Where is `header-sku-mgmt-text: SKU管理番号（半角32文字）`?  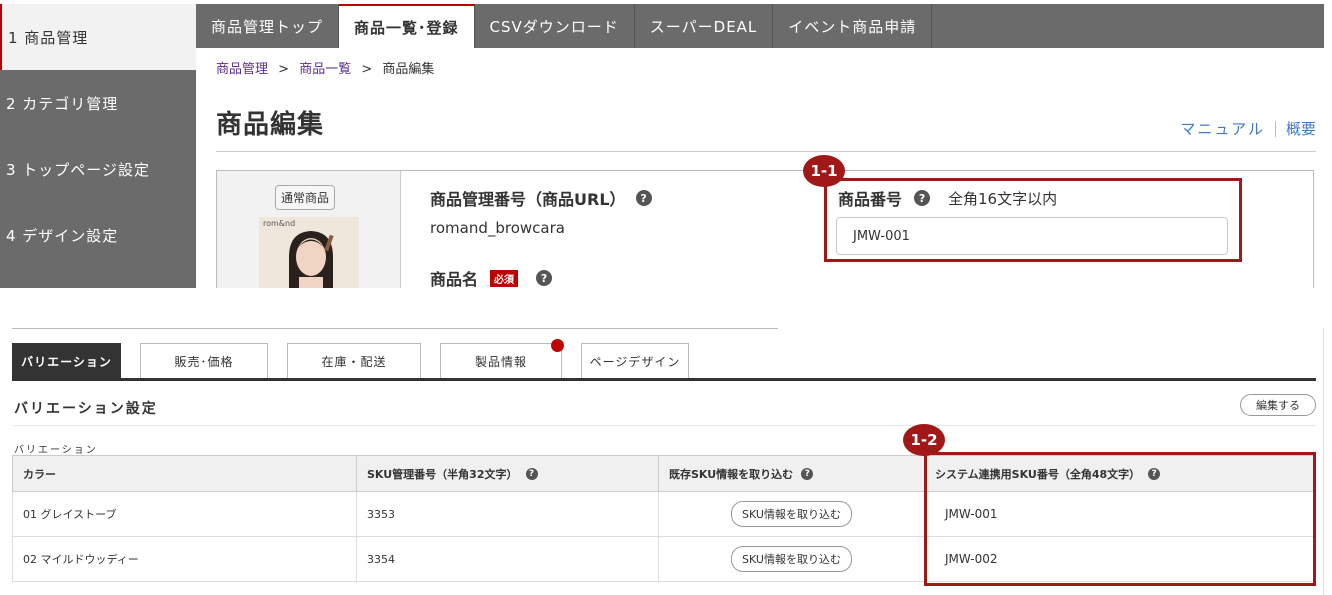
header-sku-mgmt-text: SKU管理番号（半角32文字） is located at coordinates (442, 474).